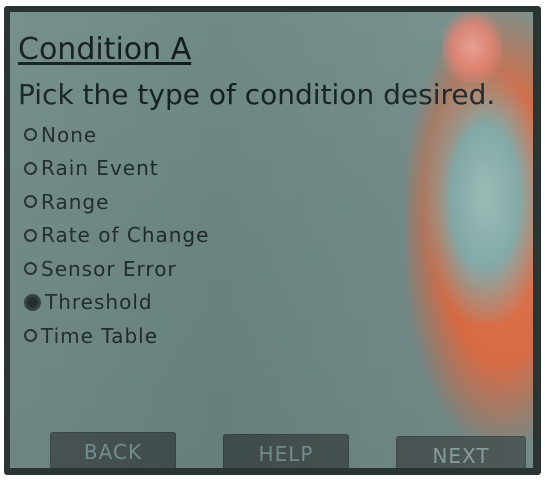 The height and width of the screenshot is (481, 545). I want to click on instruction-text: Pick the type of condition desired., so click(257, 94).